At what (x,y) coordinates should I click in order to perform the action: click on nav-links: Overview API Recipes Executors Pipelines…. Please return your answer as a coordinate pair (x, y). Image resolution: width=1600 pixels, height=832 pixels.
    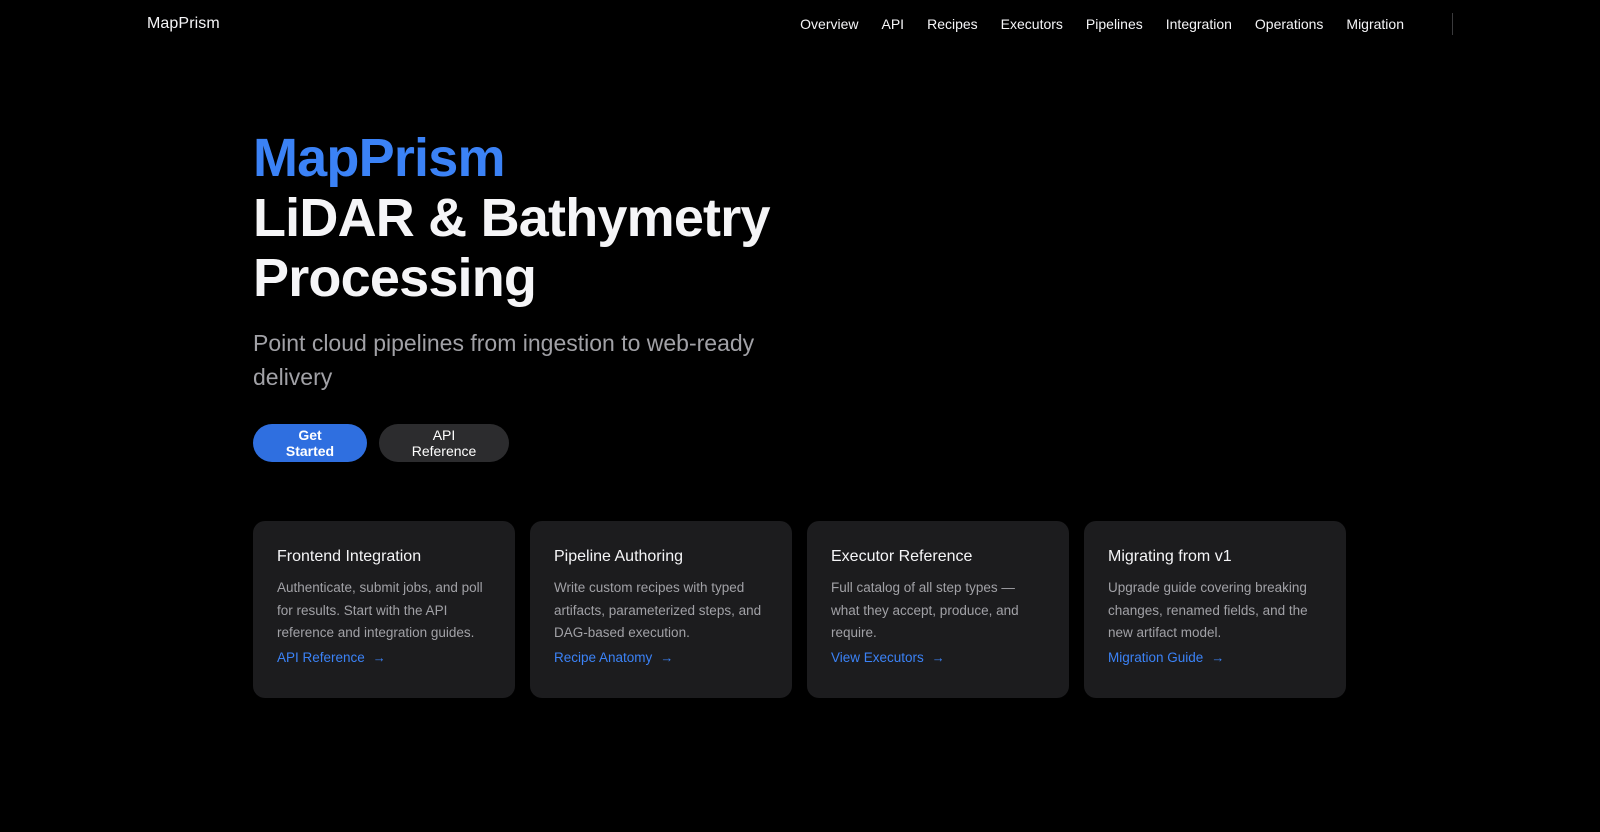
    Looking at the image, I should click on (1090, 24).